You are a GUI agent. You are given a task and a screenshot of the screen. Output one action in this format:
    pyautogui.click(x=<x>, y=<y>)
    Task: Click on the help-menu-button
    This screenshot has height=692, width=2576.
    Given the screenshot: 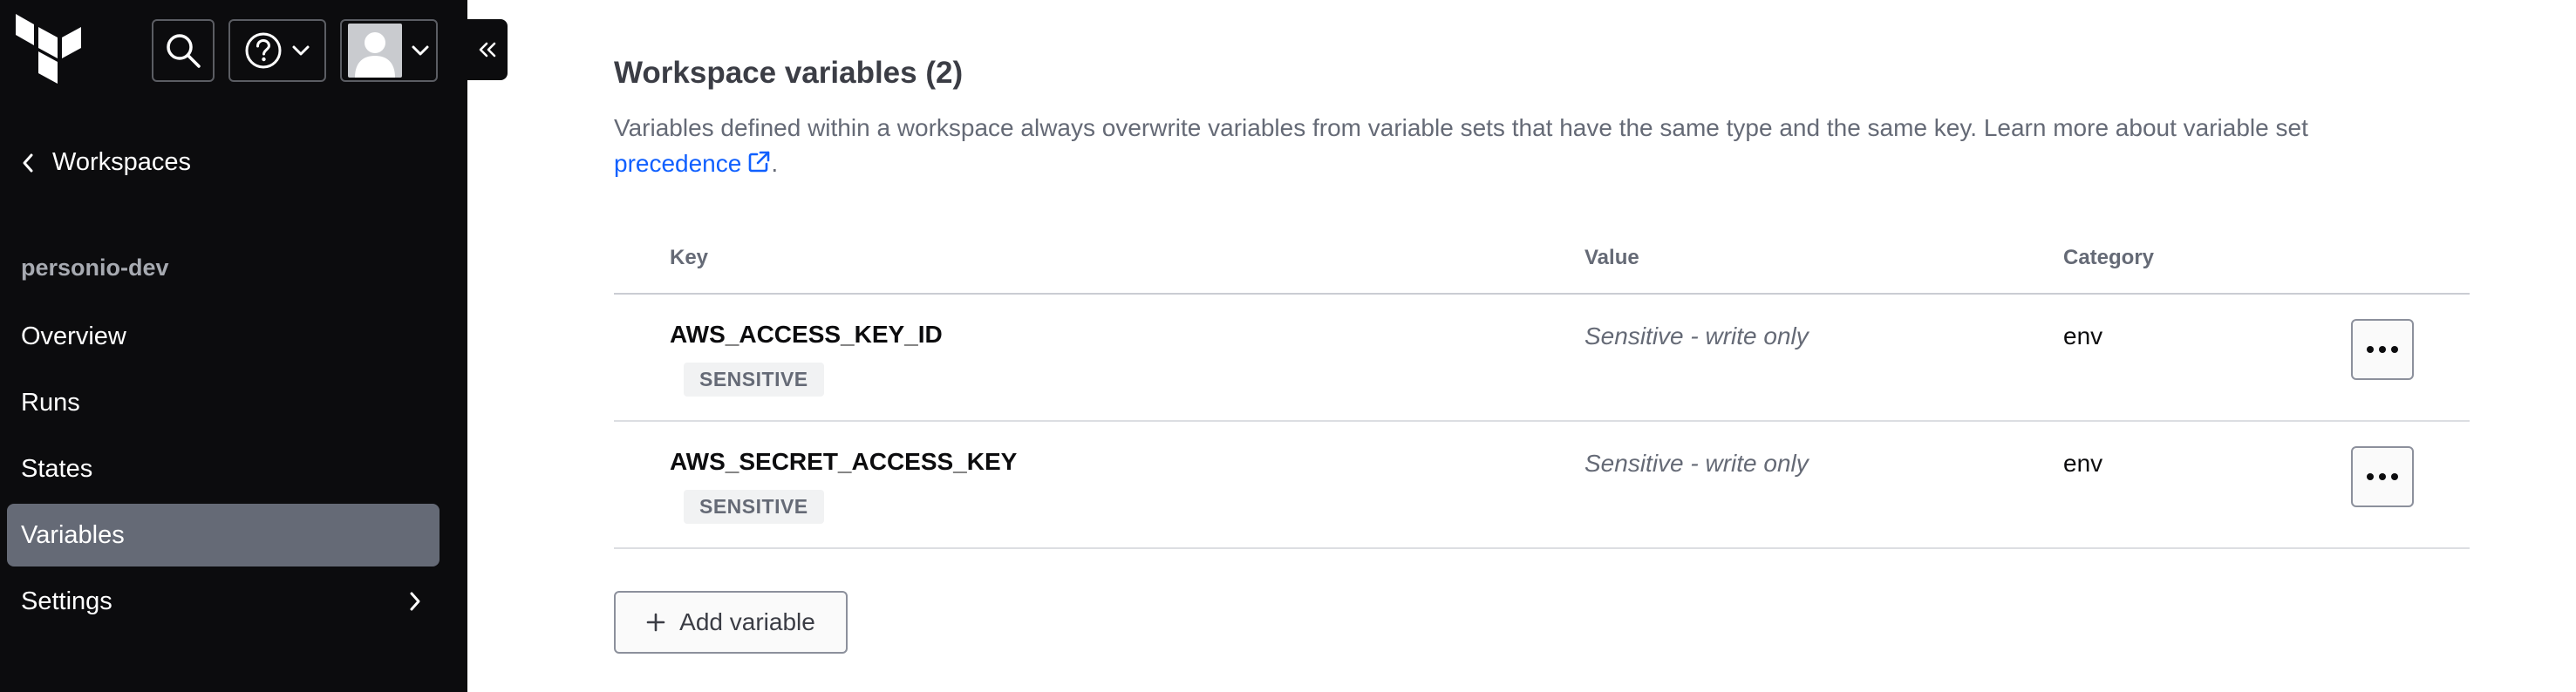 What is the action you would take?
    pyautogui.click(x=277, y=50)
    